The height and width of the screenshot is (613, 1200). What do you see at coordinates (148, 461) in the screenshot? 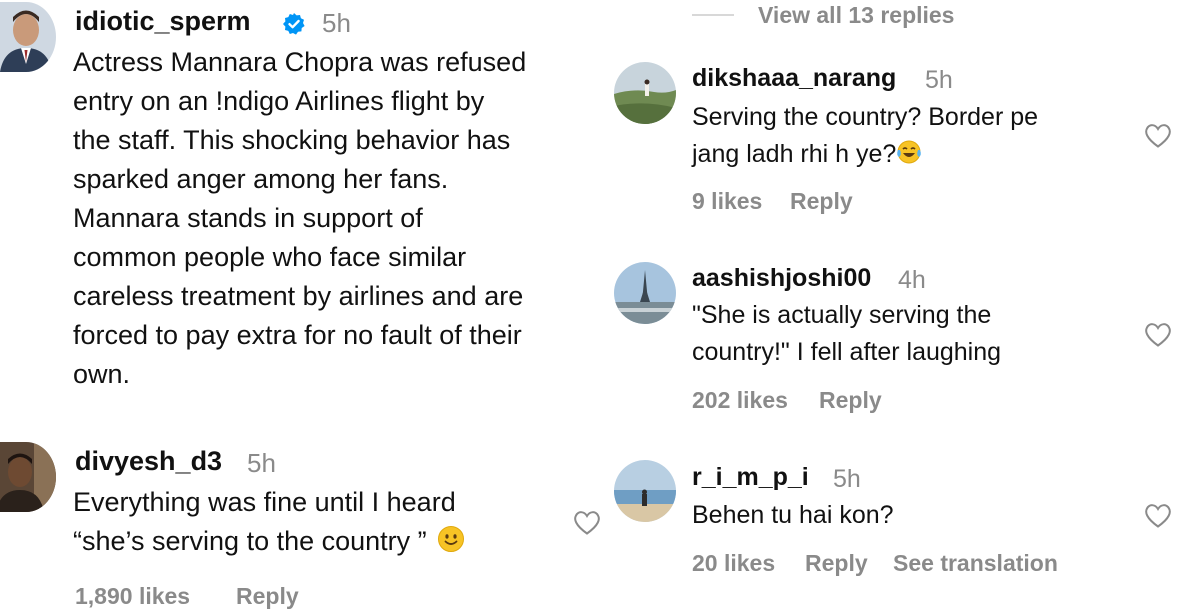
I see `comment-username: divyesh_d3` at bounding box center [148, 461].